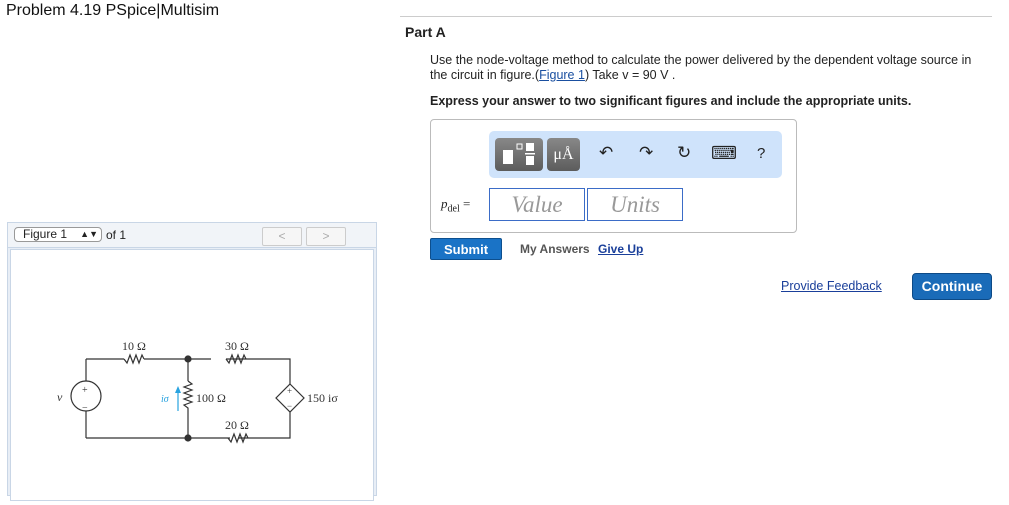 Image resolution: width=1009 pixels, height=505 pixels. Describe the element at coordinates (724, 153) in the screenshot. I see `keyboard-icon: ⌨` at that location.